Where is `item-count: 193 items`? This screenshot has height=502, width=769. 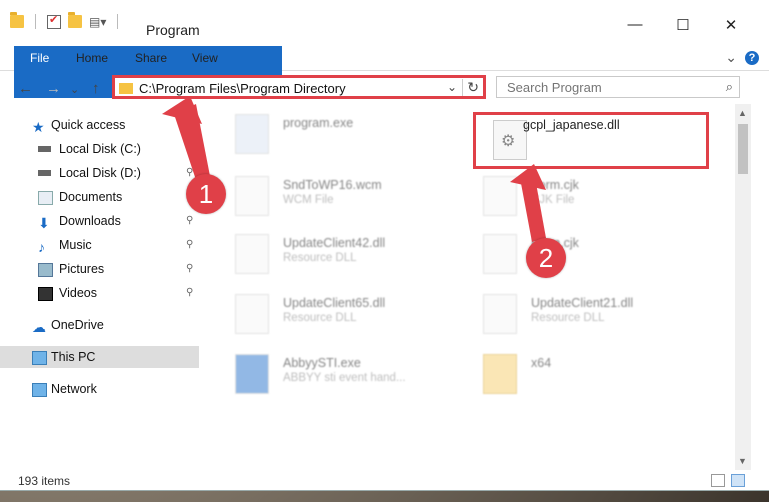 item-count: 193 items is located at coordinates (44, 481).